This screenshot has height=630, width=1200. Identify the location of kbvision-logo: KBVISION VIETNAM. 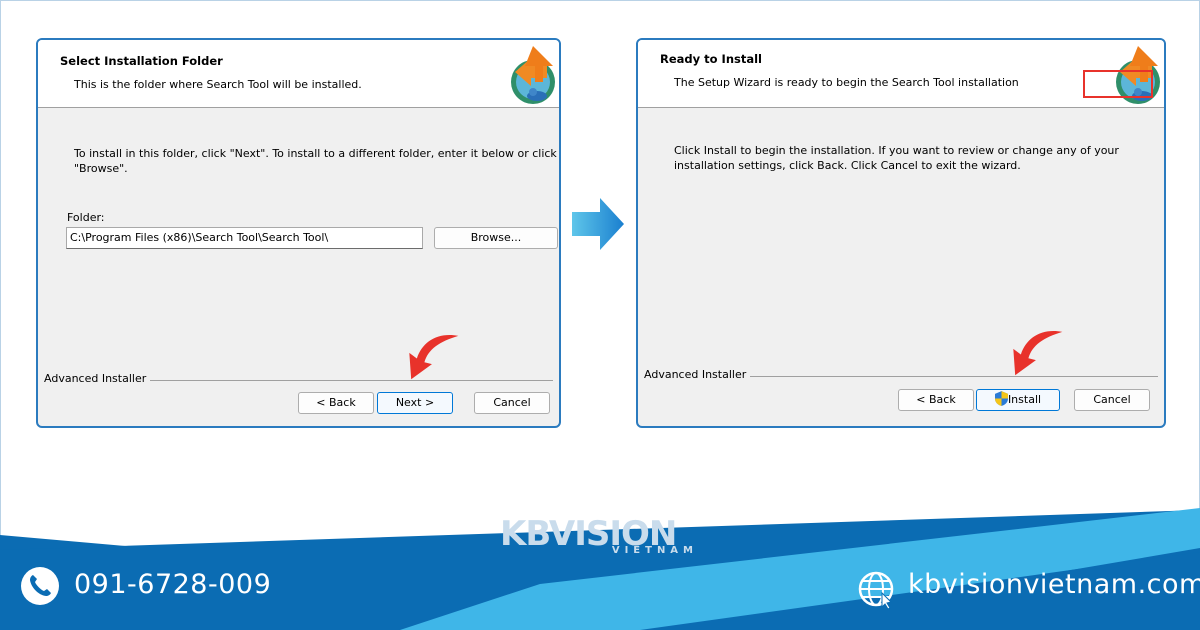
(600, 539).